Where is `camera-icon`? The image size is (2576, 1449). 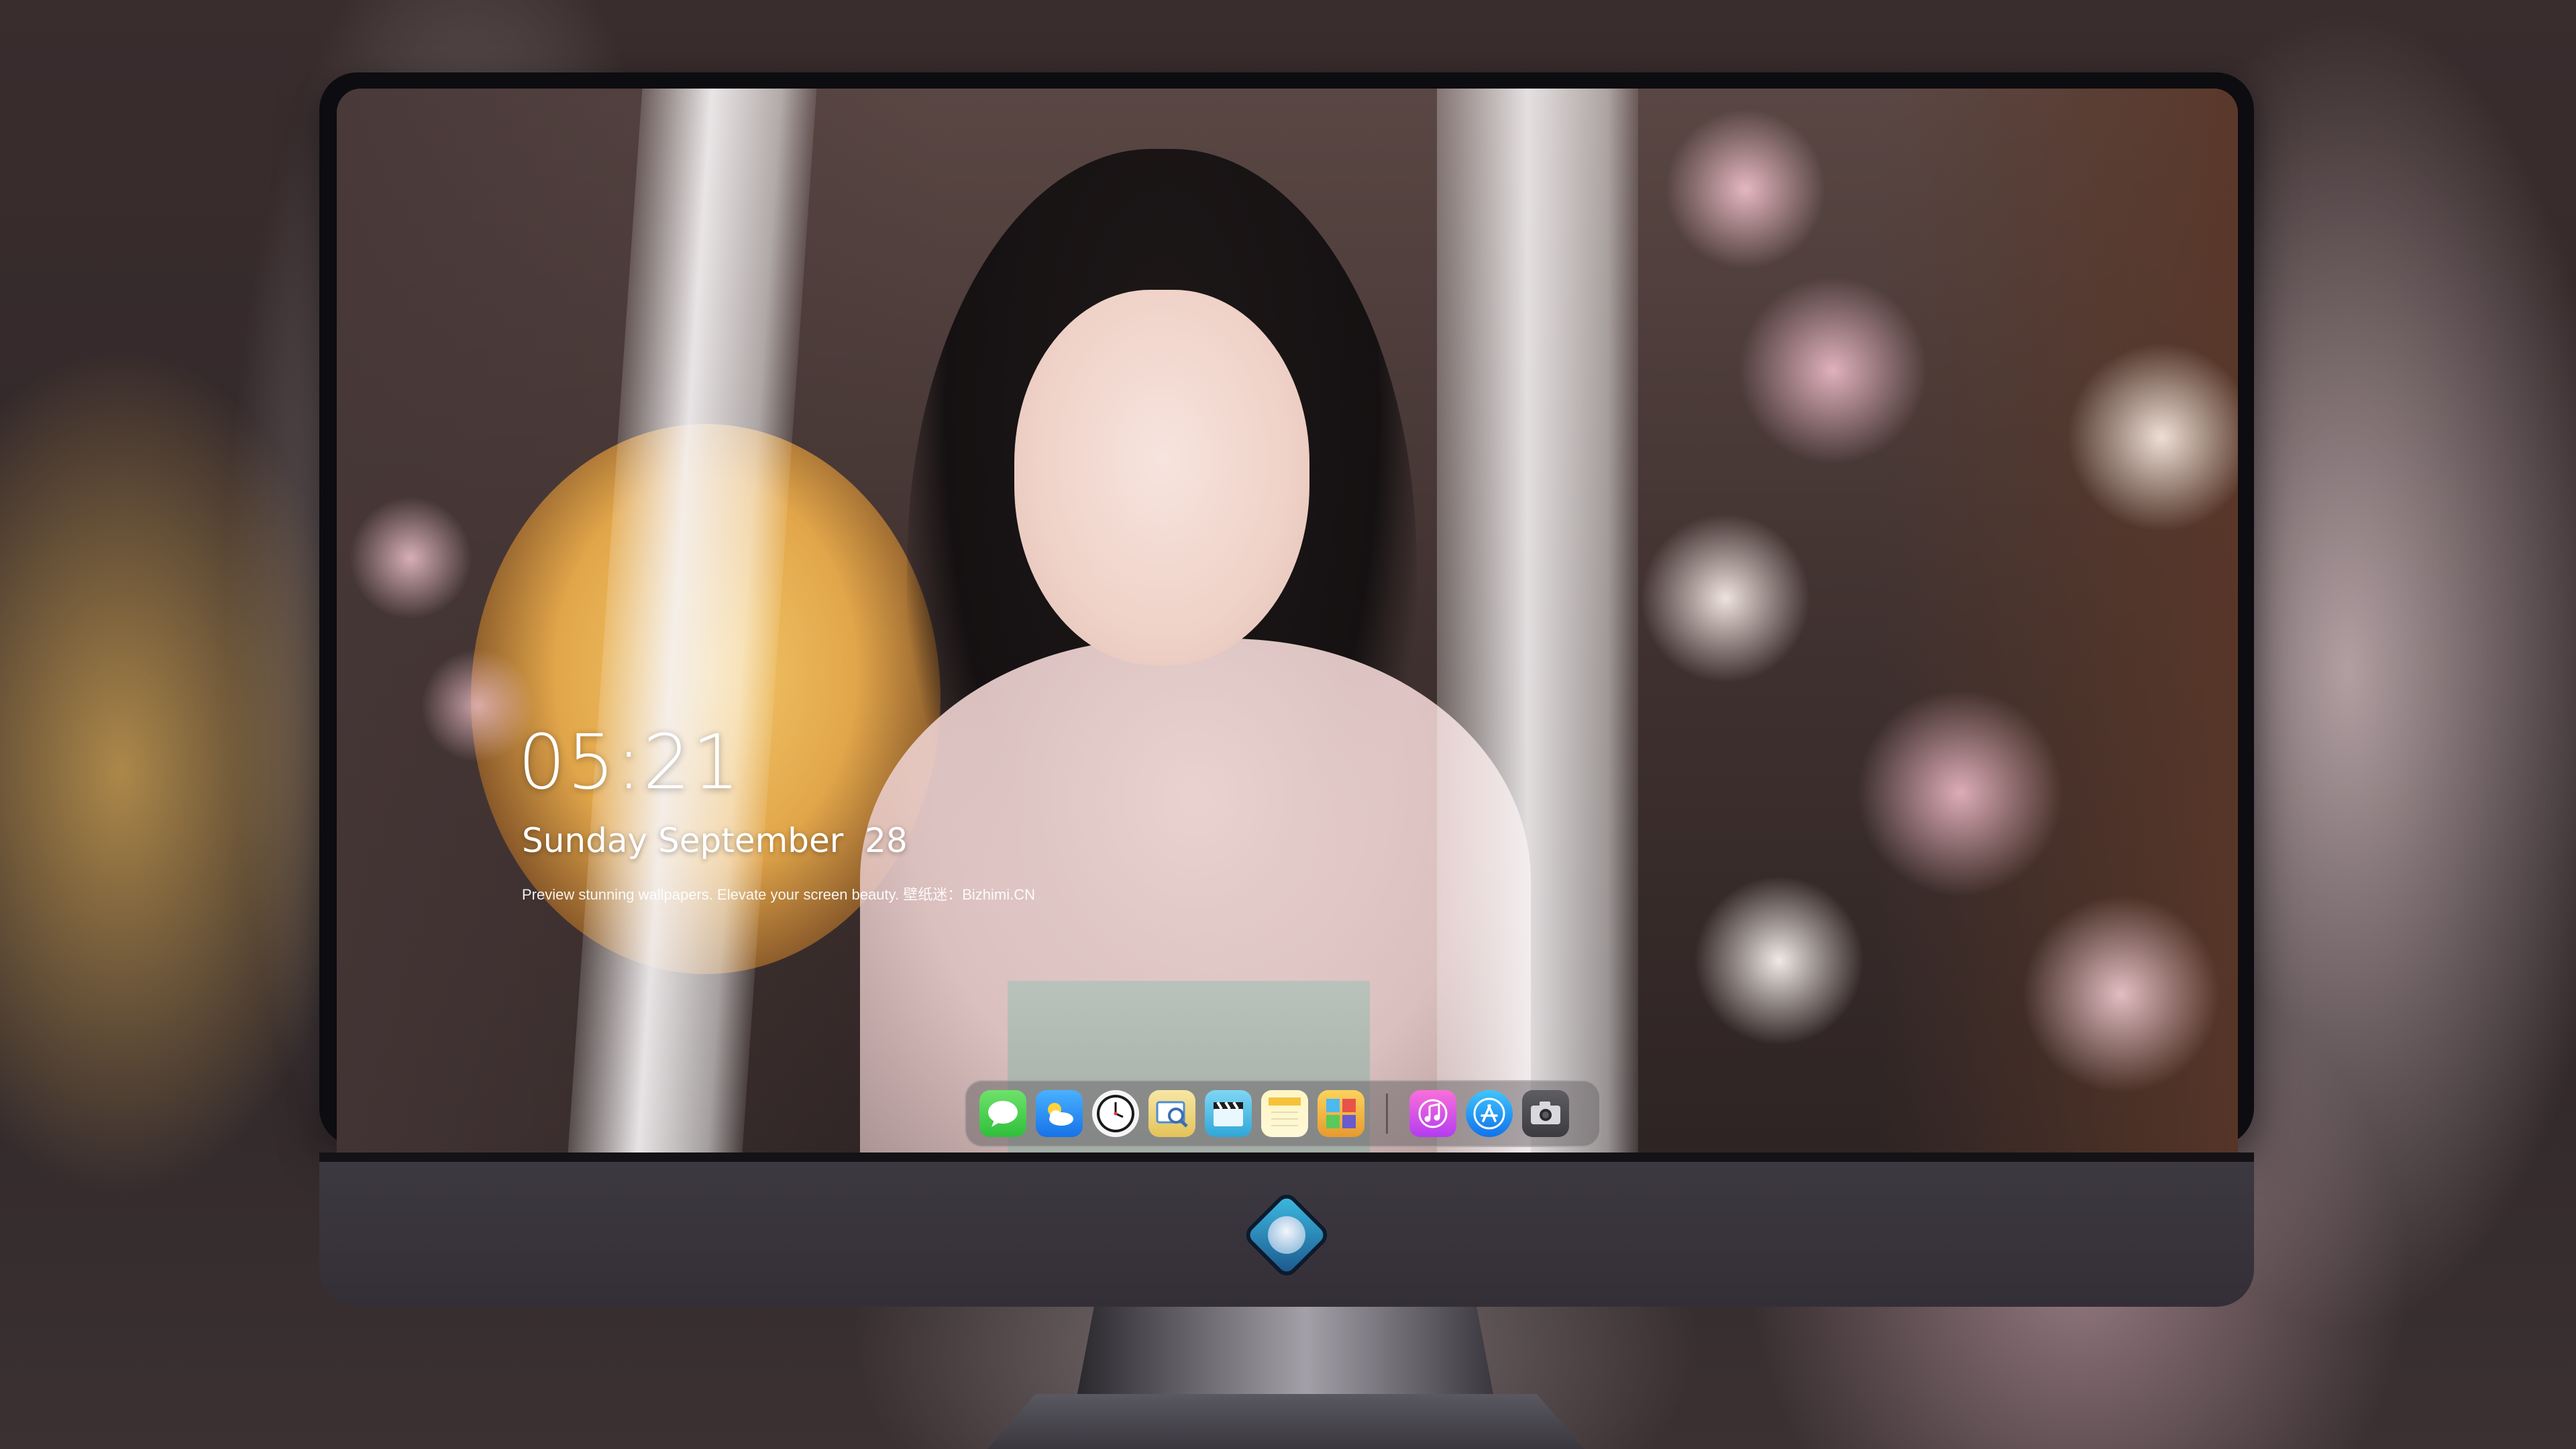
camera-icon is located at coordinates (1545, 1113).